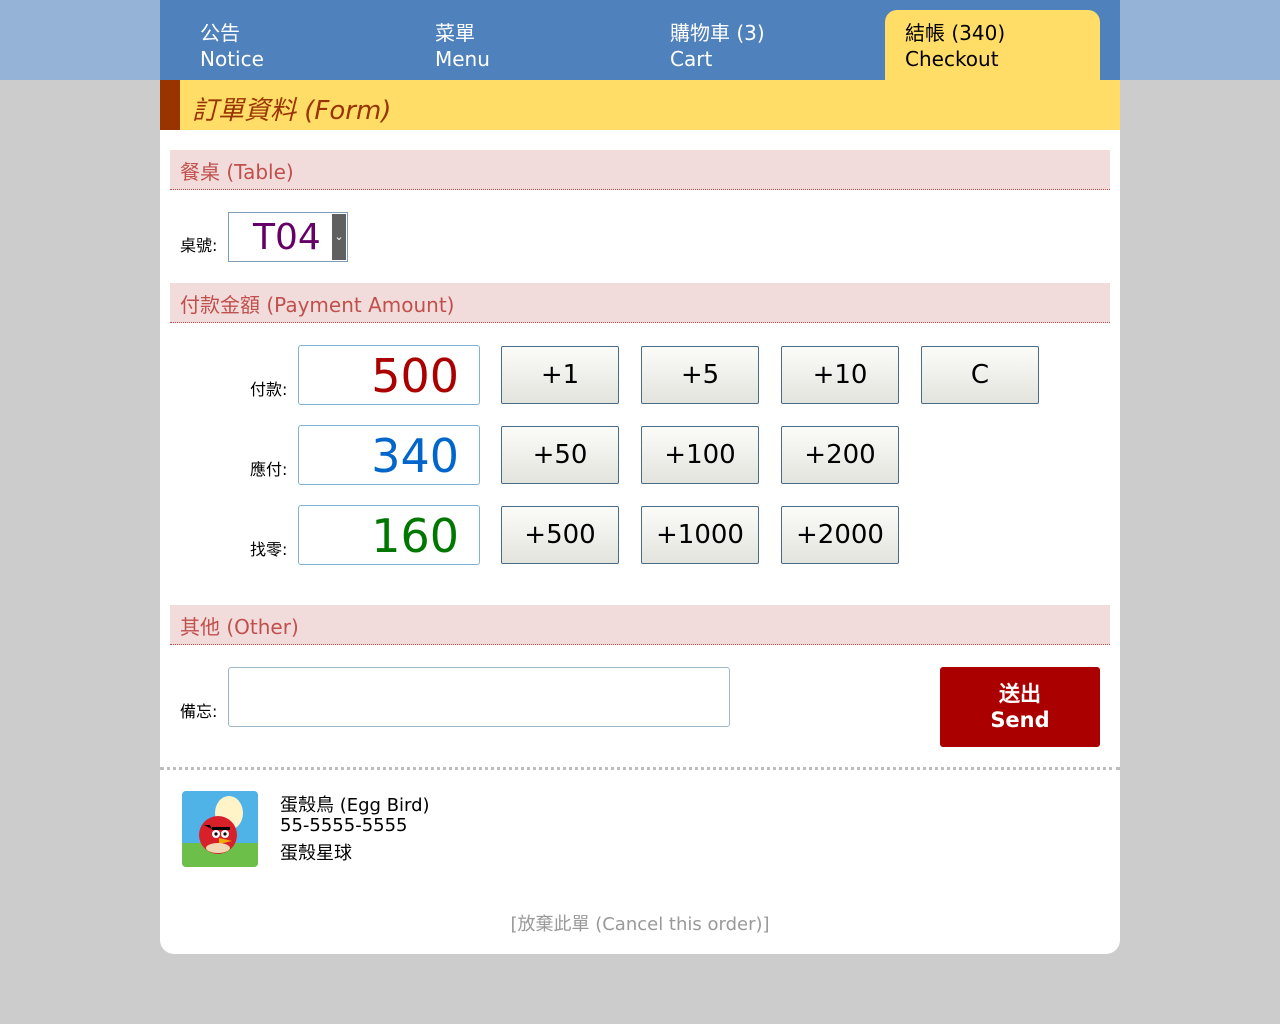 This screenshot has width=1280, height=1024. I want to click on tab-checkout-zh: 結帳 (340), so click(955, 33).